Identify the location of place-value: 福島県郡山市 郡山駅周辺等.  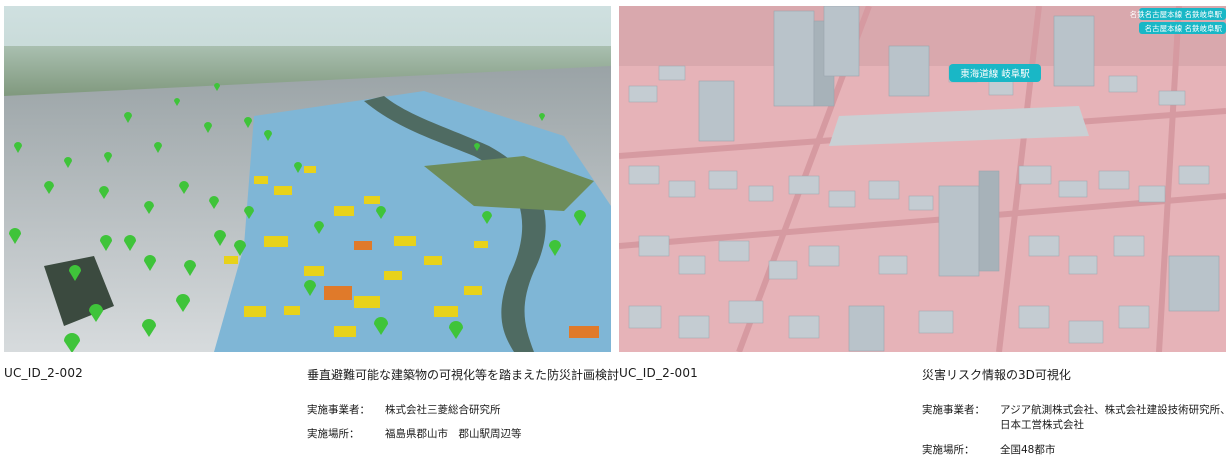
(453, 434).